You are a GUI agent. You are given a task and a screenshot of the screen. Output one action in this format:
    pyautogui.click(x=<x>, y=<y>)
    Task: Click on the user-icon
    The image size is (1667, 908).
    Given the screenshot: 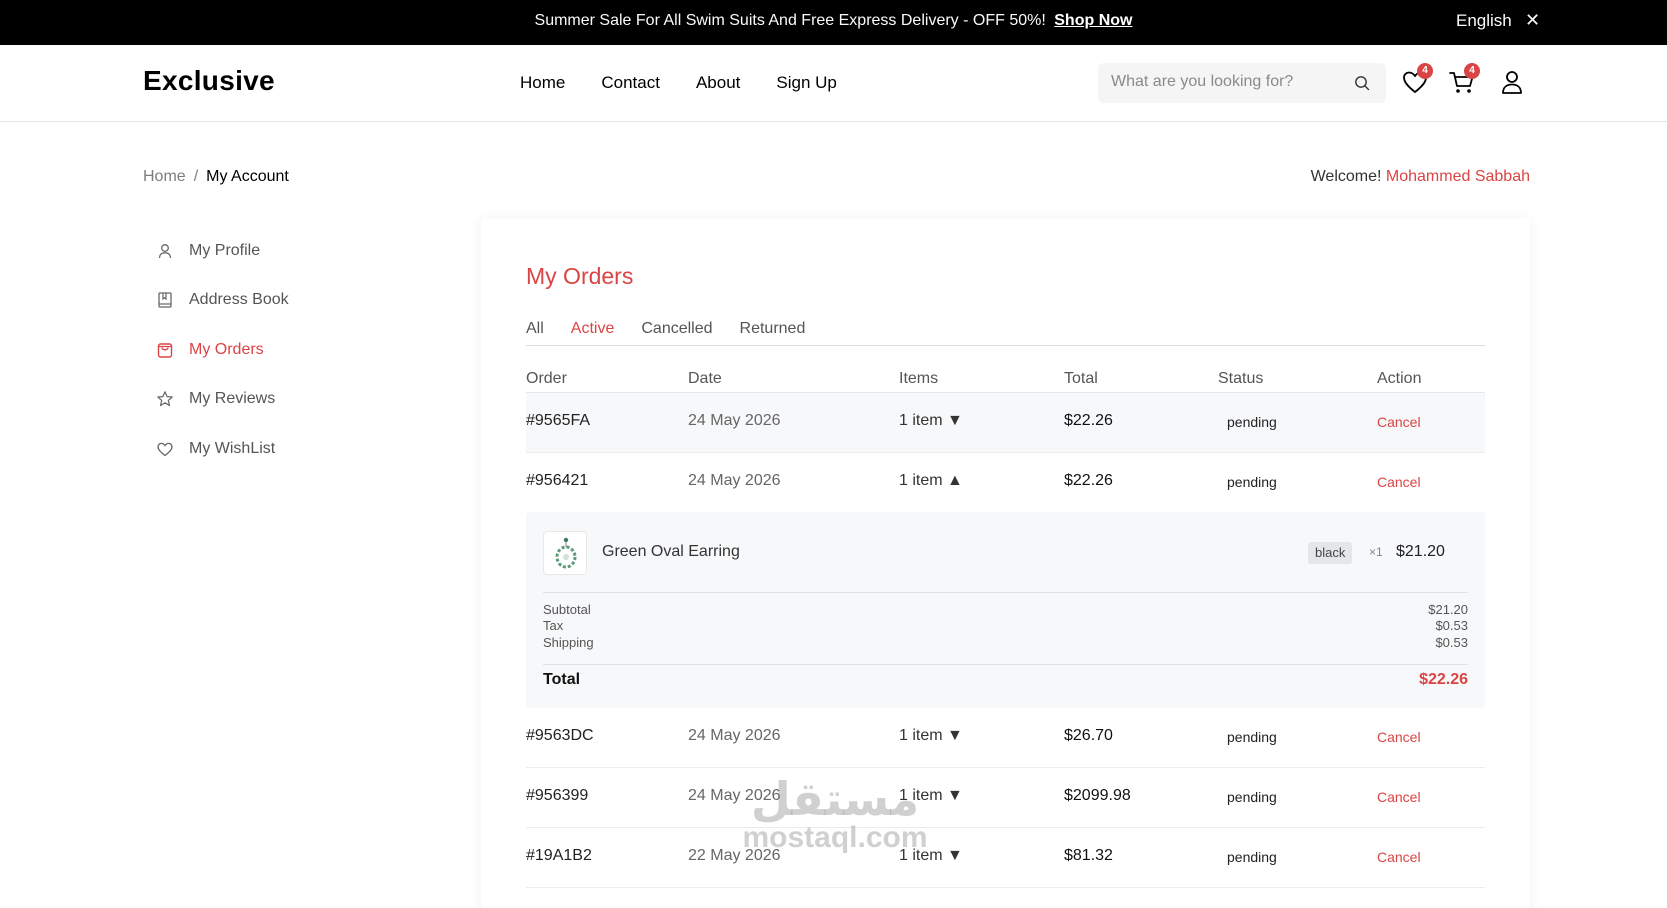 What is the action you would take?
    pyautogui.click(x=165, y=251)
    